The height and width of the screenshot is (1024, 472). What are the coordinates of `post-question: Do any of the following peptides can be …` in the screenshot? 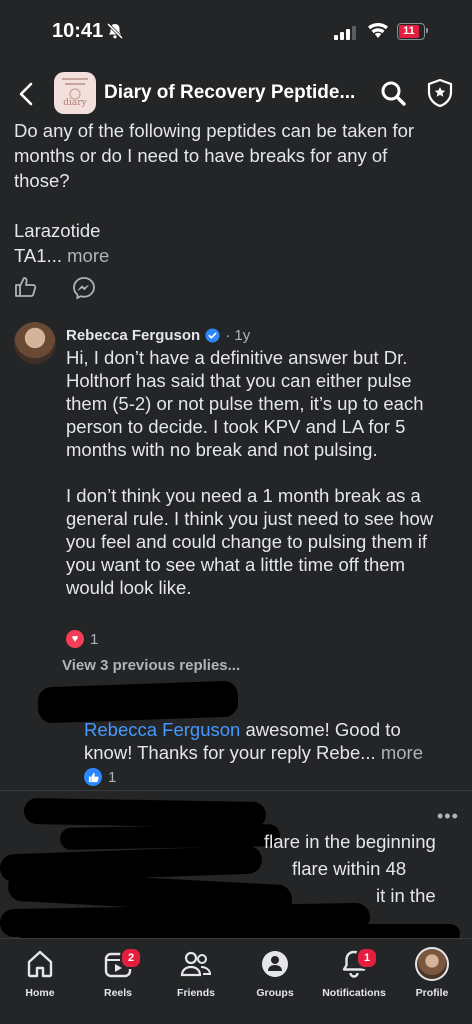 It's located at (214, 155).